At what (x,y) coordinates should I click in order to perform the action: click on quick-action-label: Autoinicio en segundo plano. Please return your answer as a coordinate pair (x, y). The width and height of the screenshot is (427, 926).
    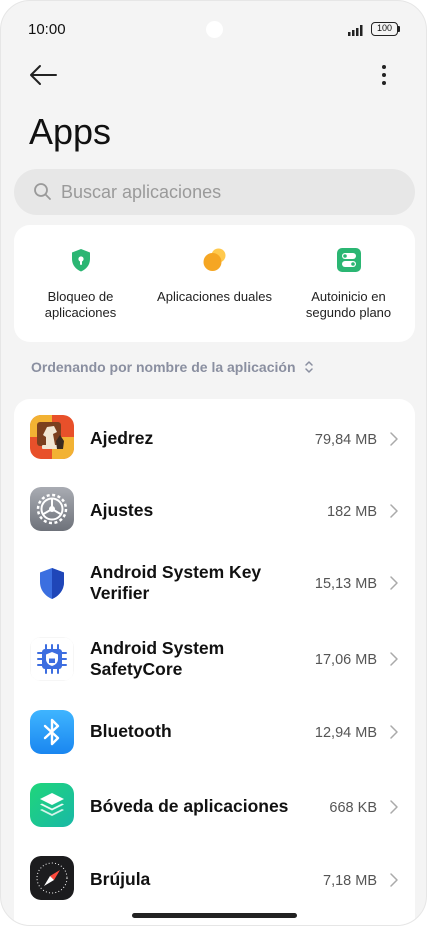
    Looking at the image, I should click on (348, 304).